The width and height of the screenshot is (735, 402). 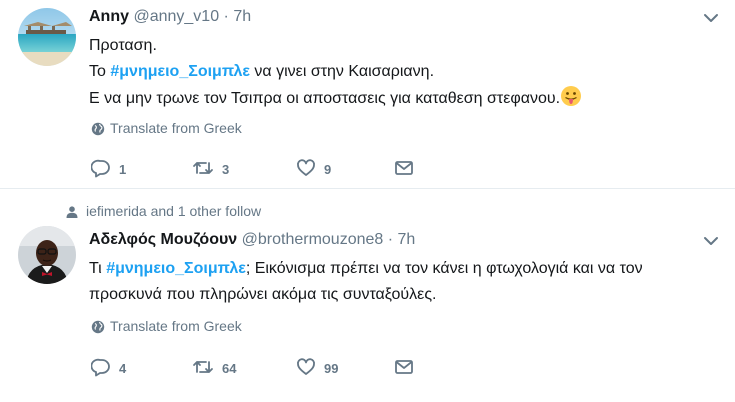 I want to click on like-count: 99, so click(x=331, y=368).